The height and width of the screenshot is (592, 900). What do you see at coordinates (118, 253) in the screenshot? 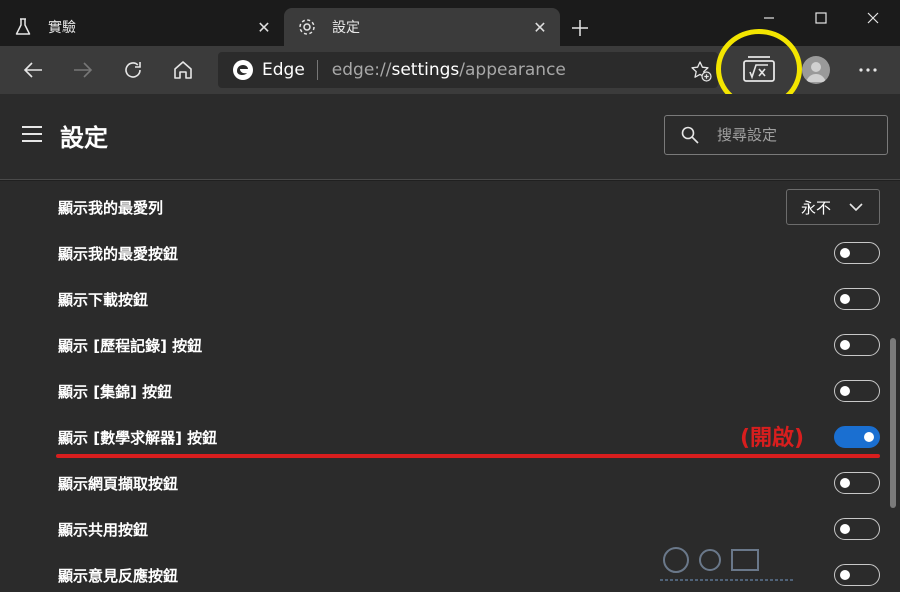
I see `setting-label: 顯示我的最愛按鈕` at bounding box center [118, 253].